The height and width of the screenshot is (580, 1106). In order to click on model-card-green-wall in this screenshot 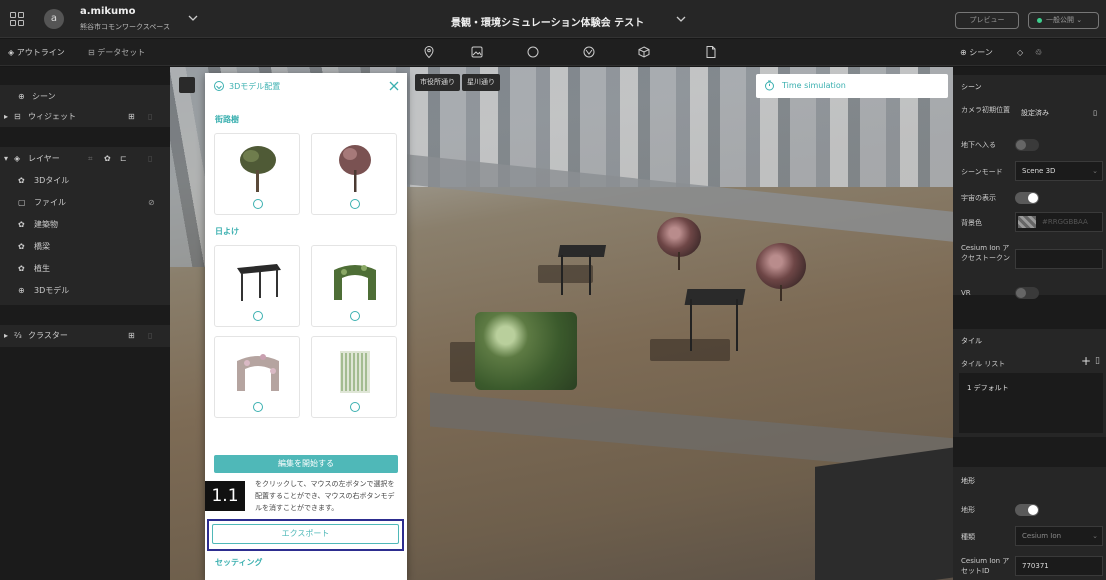, I will do `click(354, 377)`.